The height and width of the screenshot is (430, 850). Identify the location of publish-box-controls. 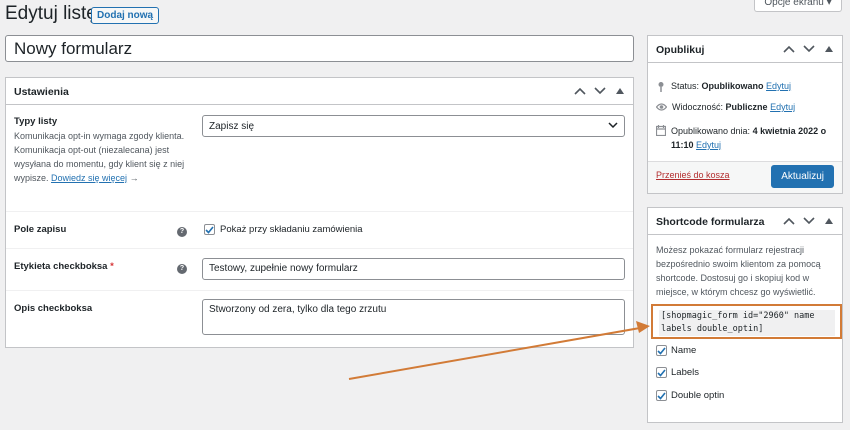
(809, 49).